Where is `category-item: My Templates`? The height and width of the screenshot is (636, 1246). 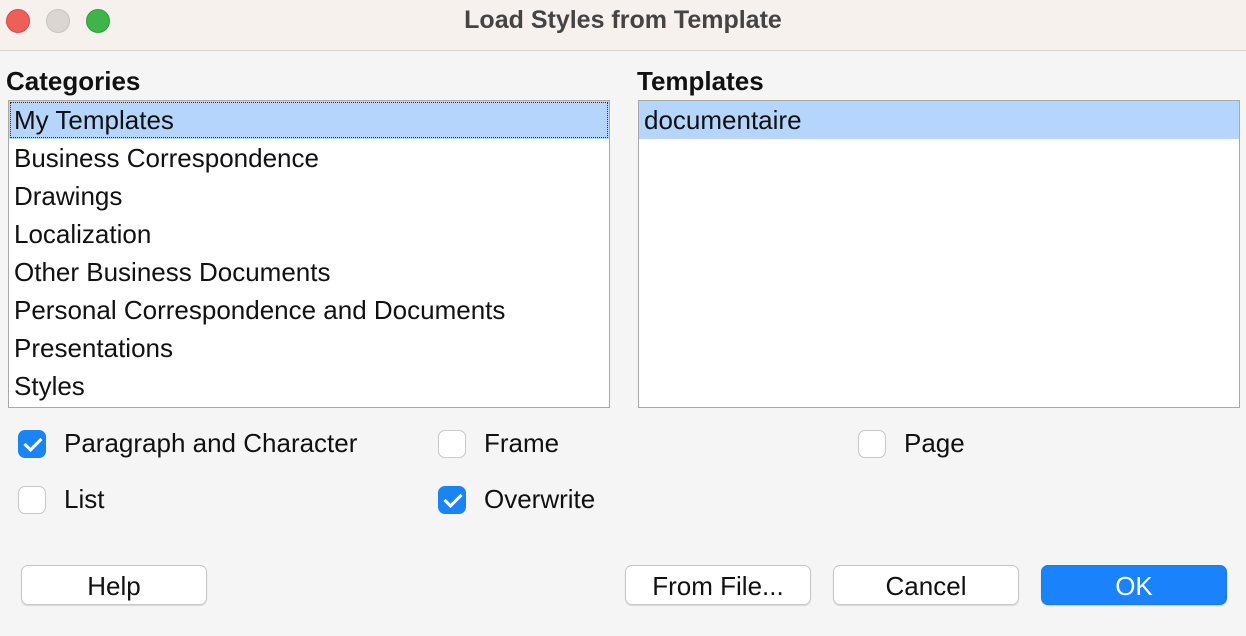 category-item: My Templates is located at coordinates (309, 120).